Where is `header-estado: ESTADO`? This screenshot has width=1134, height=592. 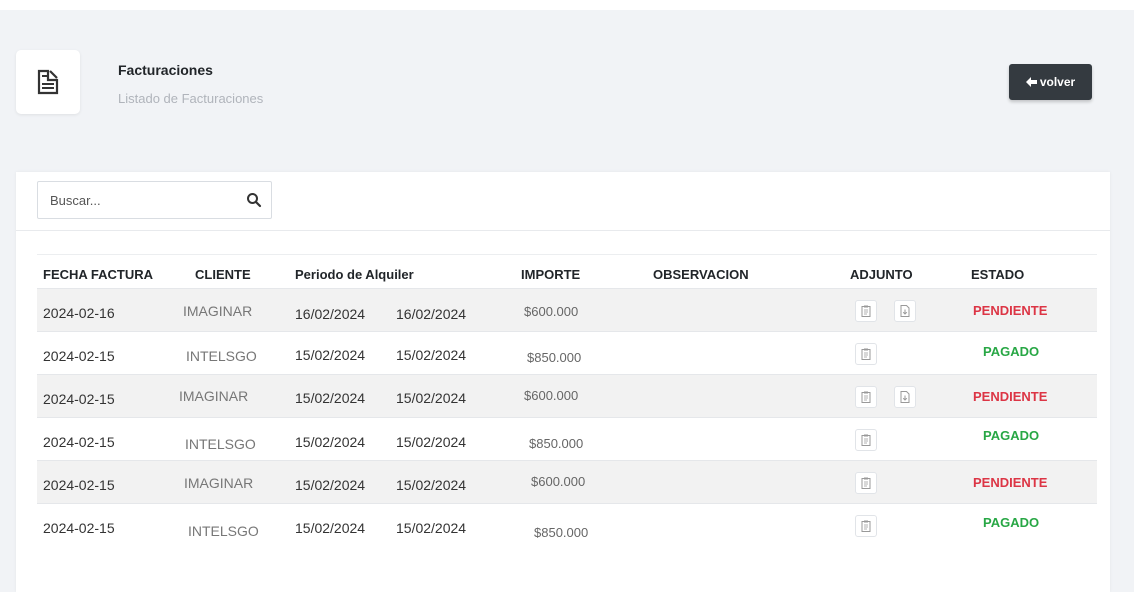 header-estado: ESTADO is located at coordinates (998, 274).